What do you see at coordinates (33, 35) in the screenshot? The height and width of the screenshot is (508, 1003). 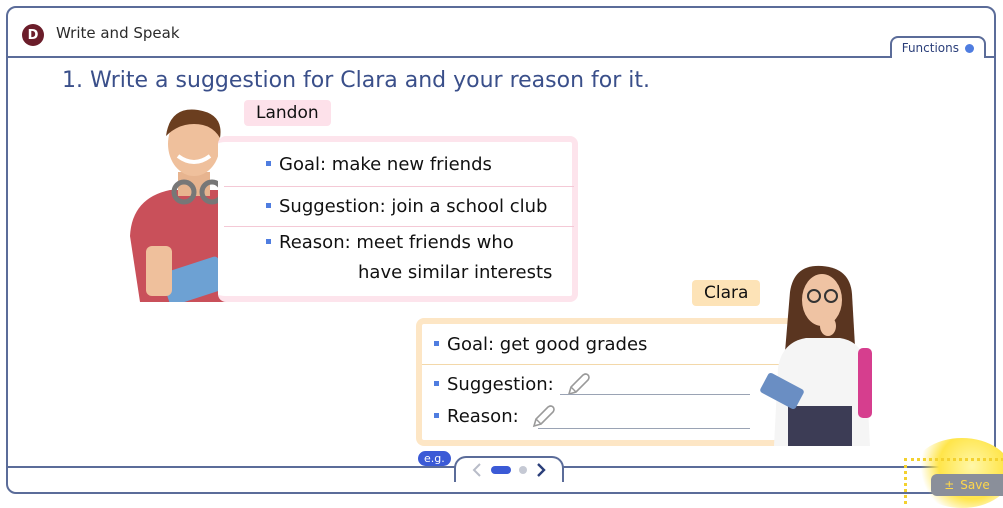 I see `section-badge: D` at bounding box center [33, 35].